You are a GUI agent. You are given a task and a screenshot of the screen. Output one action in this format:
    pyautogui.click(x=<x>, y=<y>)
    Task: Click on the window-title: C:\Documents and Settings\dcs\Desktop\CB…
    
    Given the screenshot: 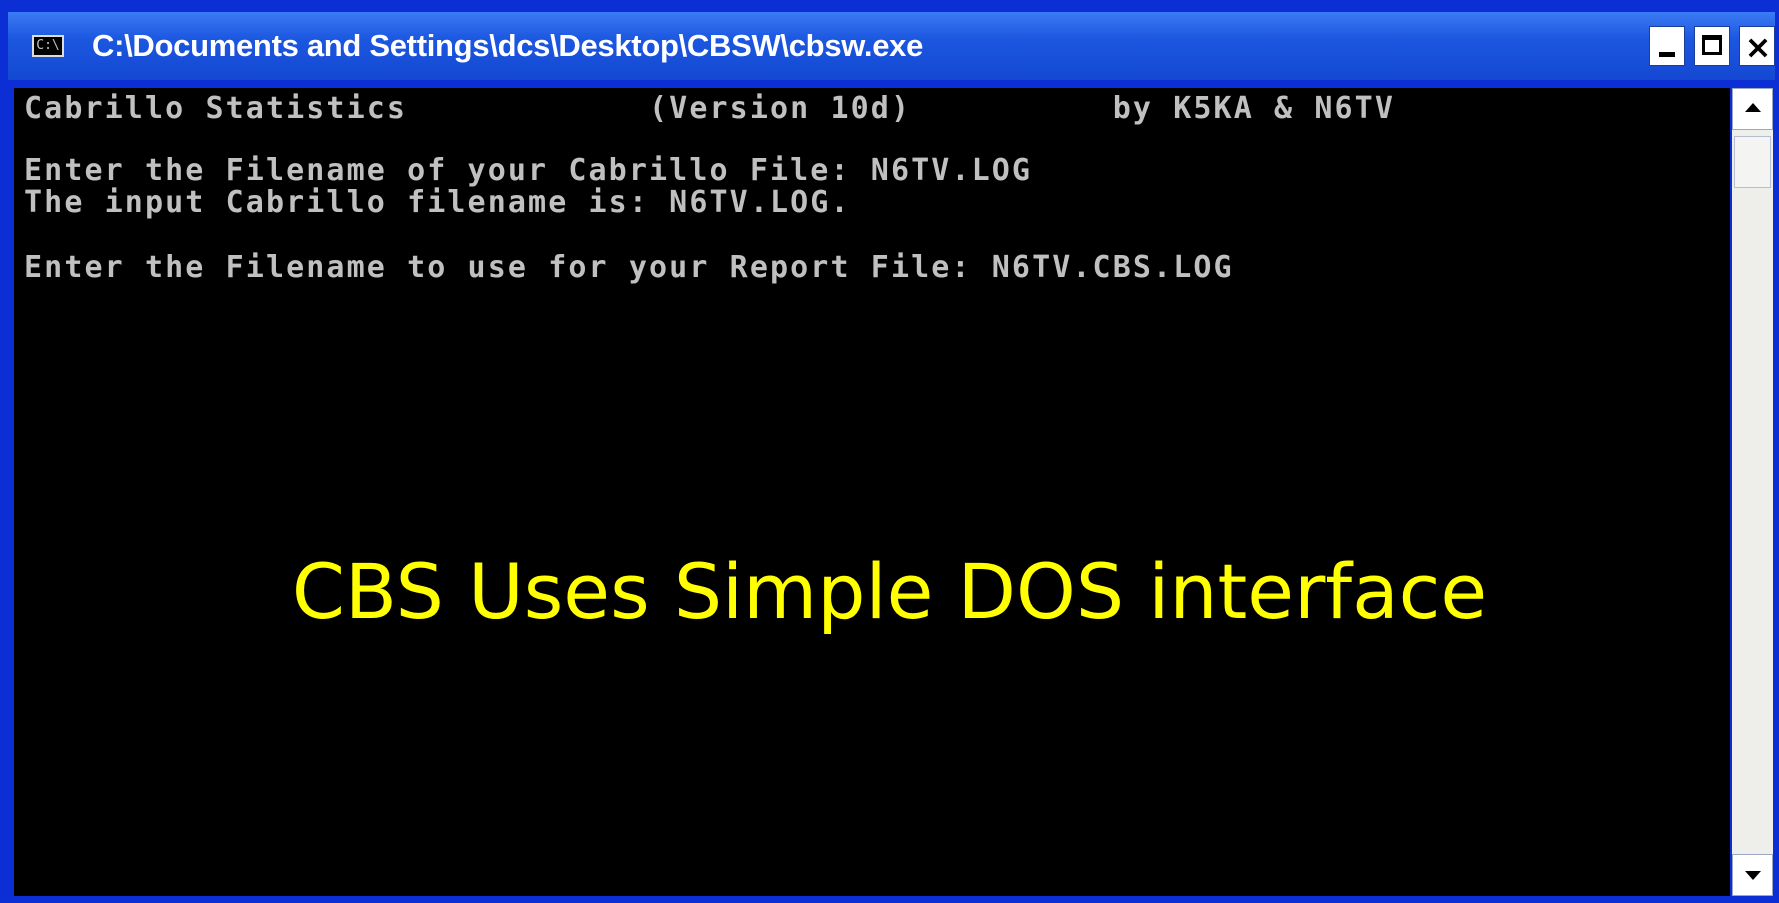 What is the action you would take?
    pyautogui.click(x=508, y=45)
    